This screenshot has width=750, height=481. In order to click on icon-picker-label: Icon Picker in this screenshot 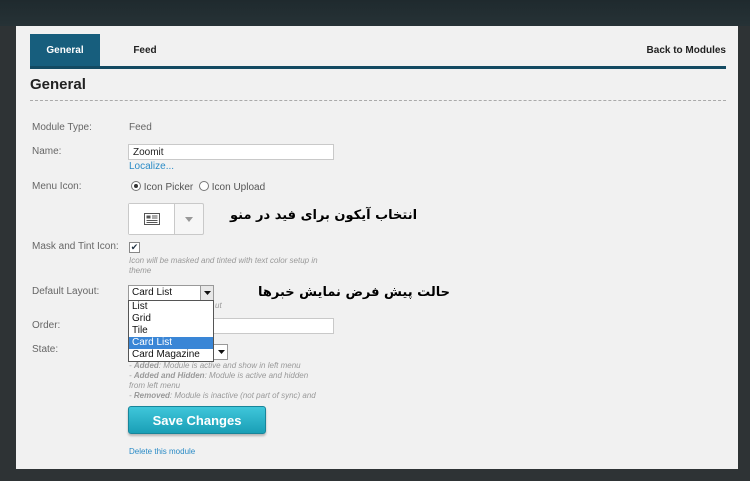, I will do `click(168, 187)`.